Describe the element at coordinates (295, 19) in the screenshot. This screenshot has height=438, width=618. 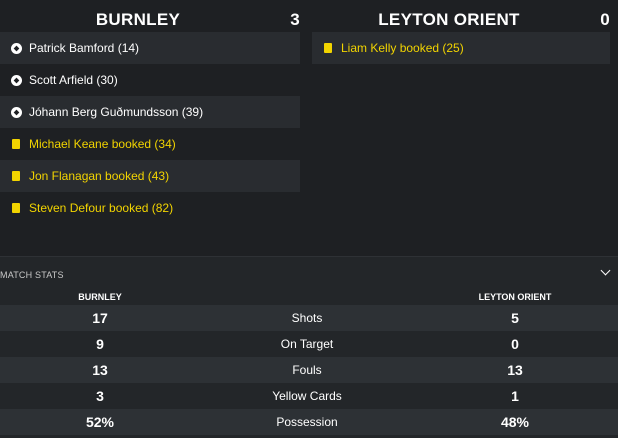
I see `home-team-score: 3` at that location.